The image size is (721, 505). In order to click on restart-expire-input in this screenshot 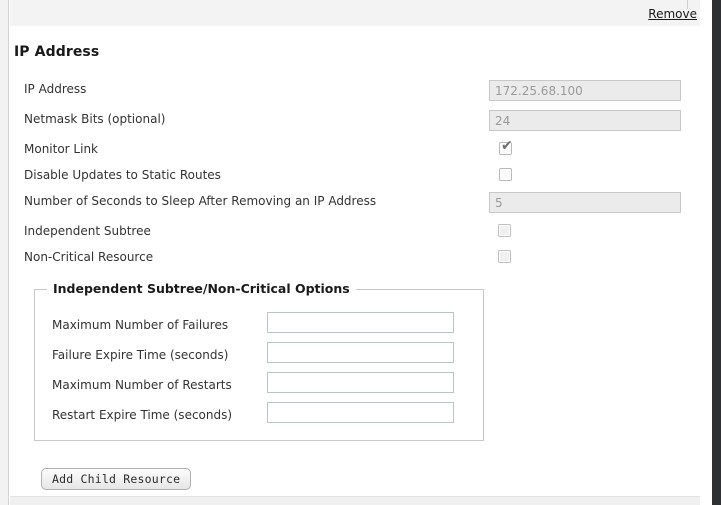, I will do `click(360, 412)`.